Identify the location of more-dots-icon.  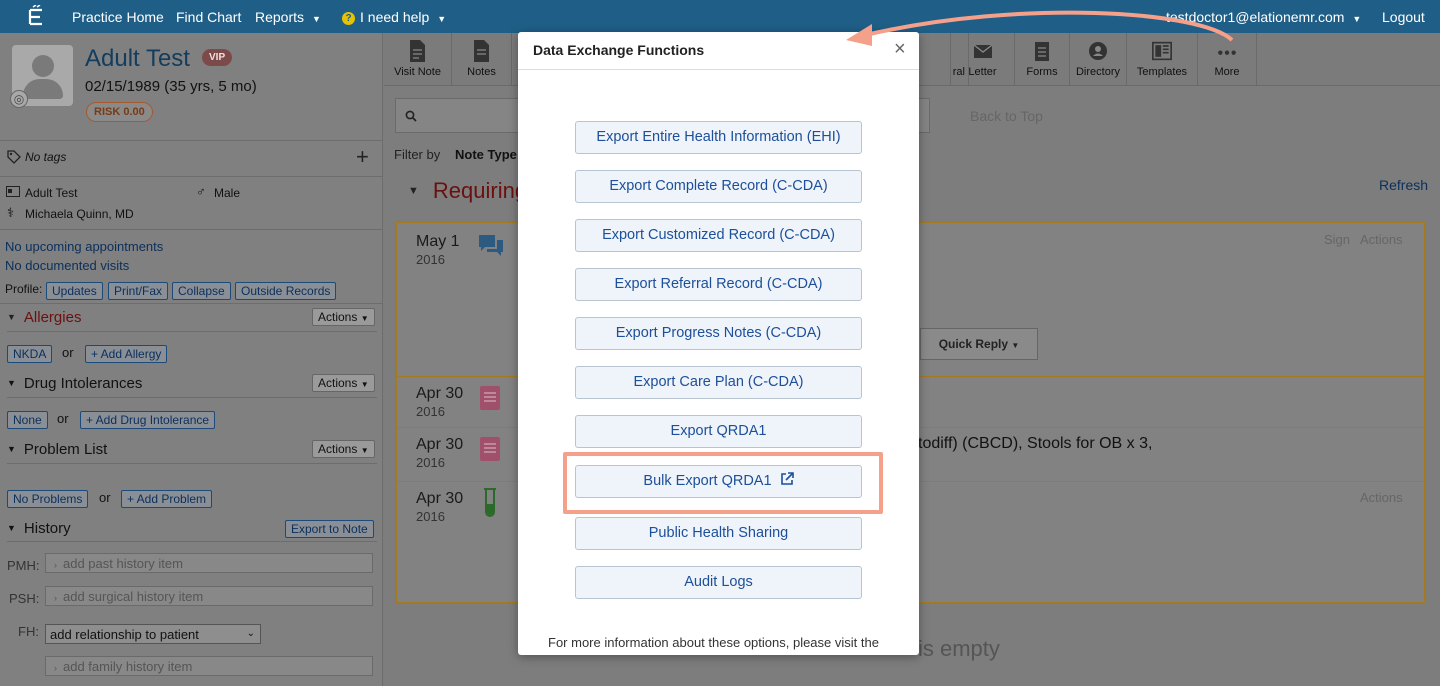
(1227, 52).